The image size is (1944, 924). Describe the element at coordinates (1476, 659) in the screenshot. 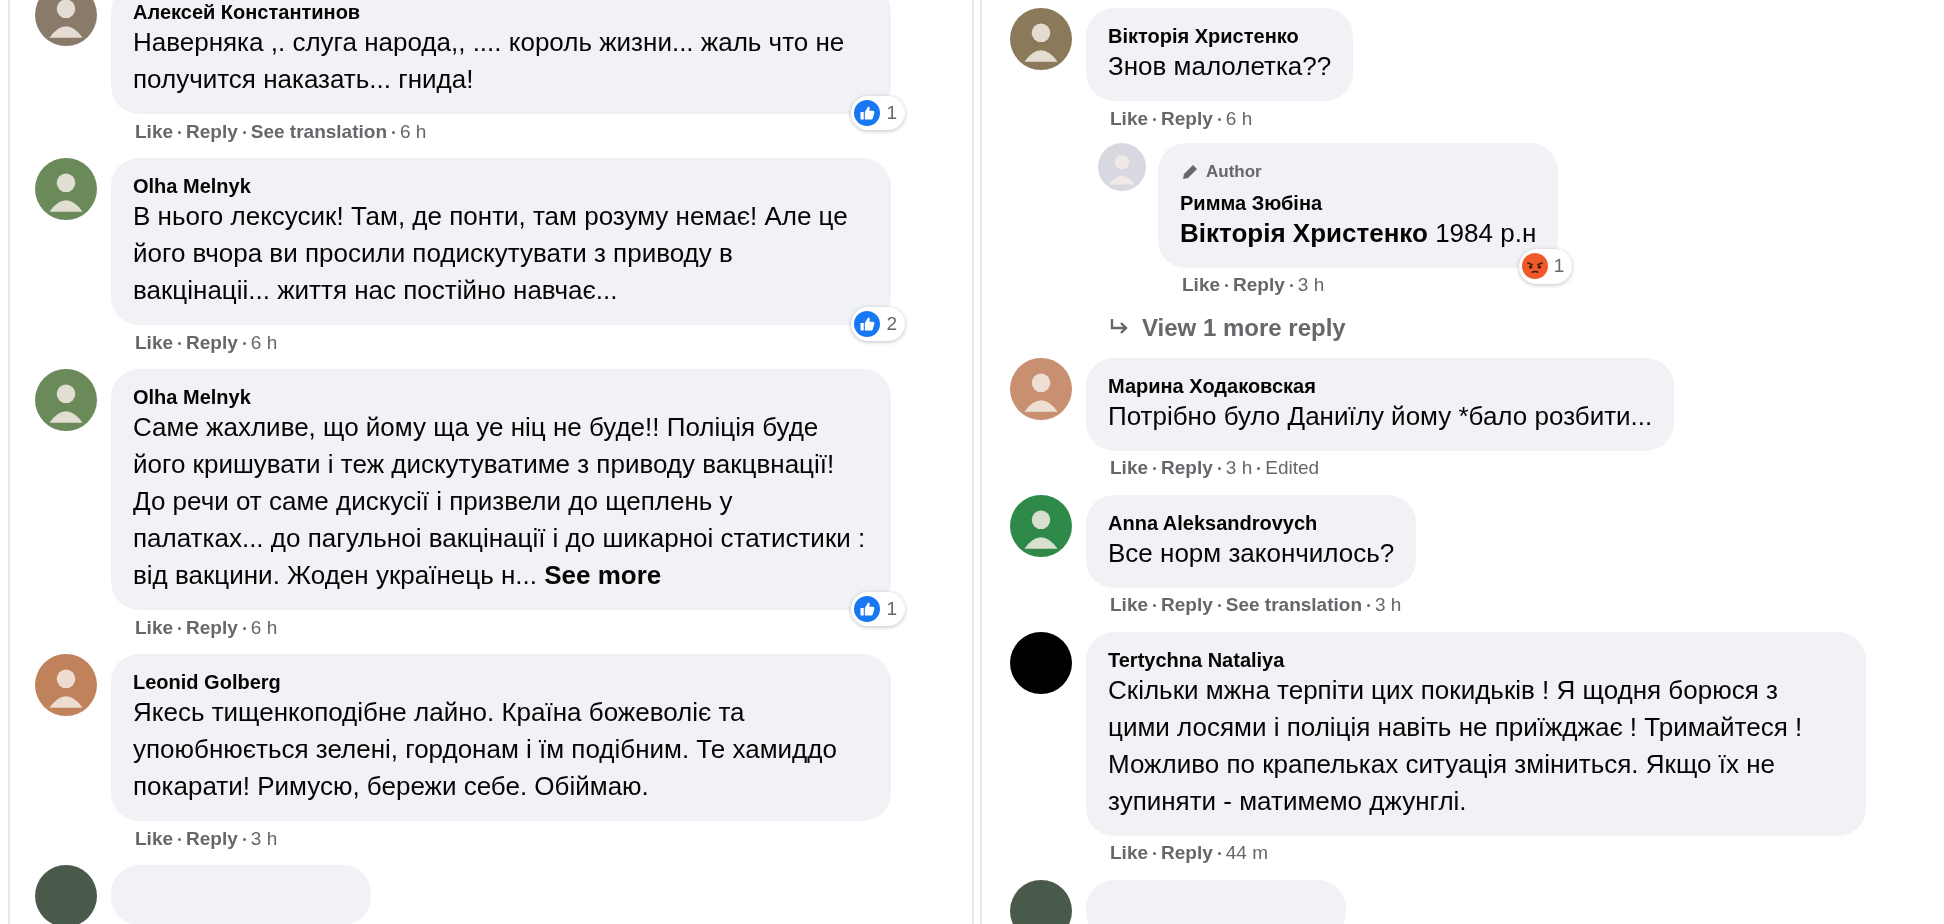

I see `author-name: Tertychna Nataliya` at that location.